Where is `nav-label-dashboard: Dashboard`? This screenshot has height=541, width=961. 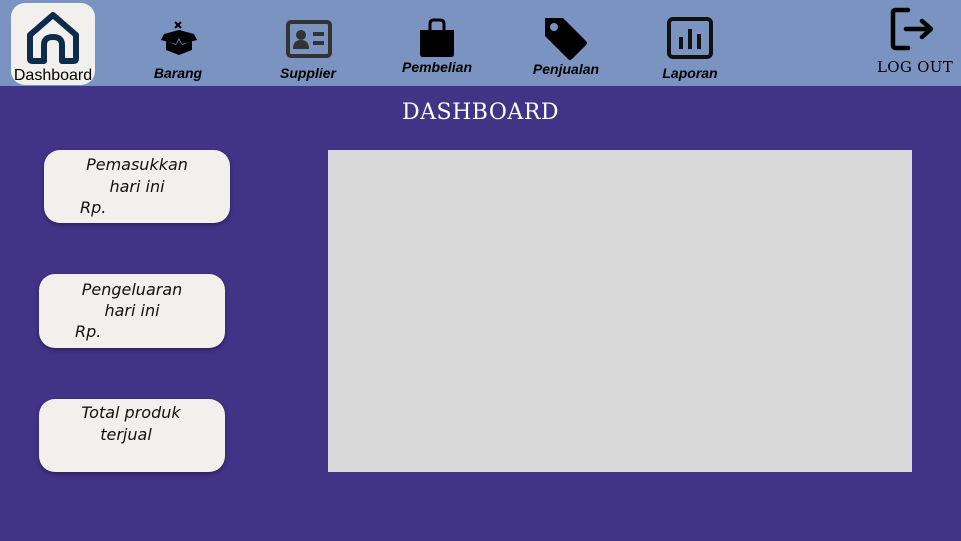 nav-label-dashboard: Dashboard is located at coordinates (53, 75).